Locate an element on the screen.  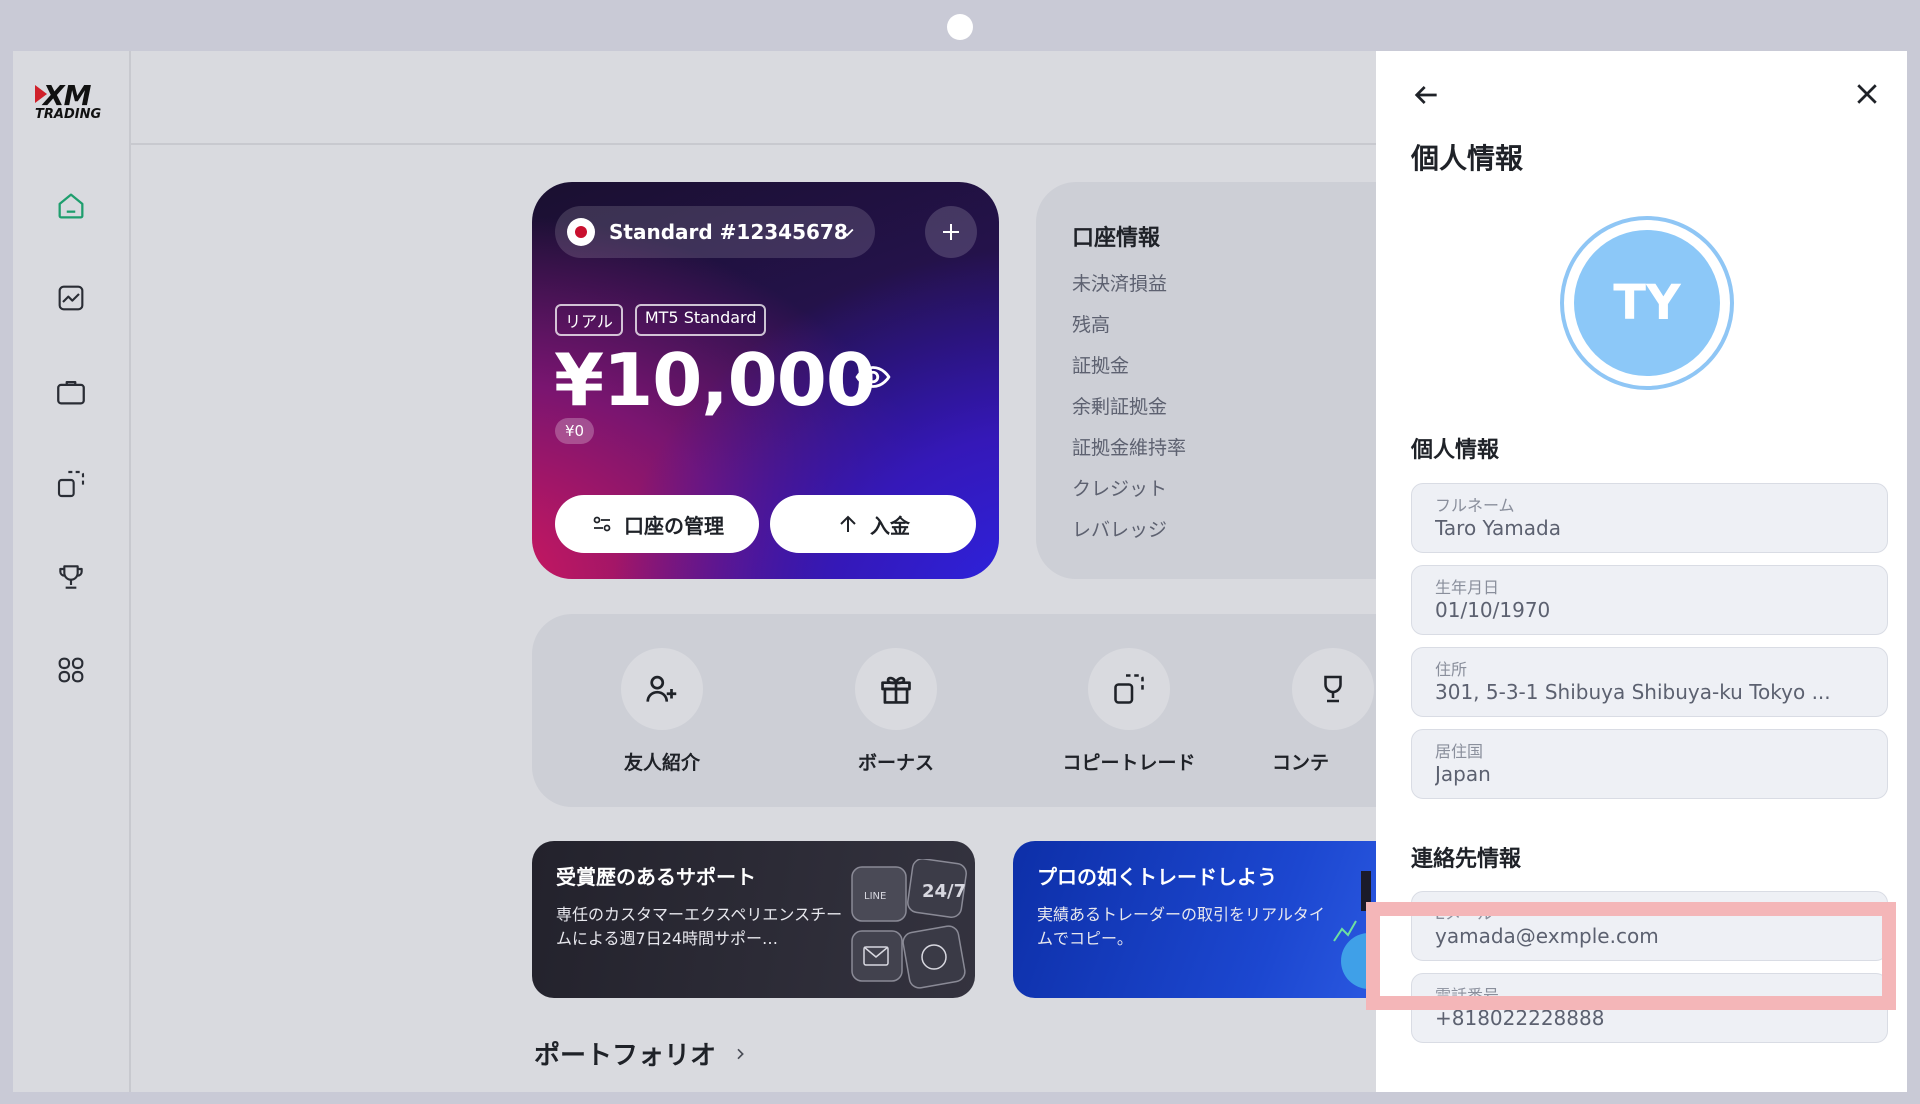
phone-field: 電話番号 +818022228888 is located at coordinates (1649, 1008).